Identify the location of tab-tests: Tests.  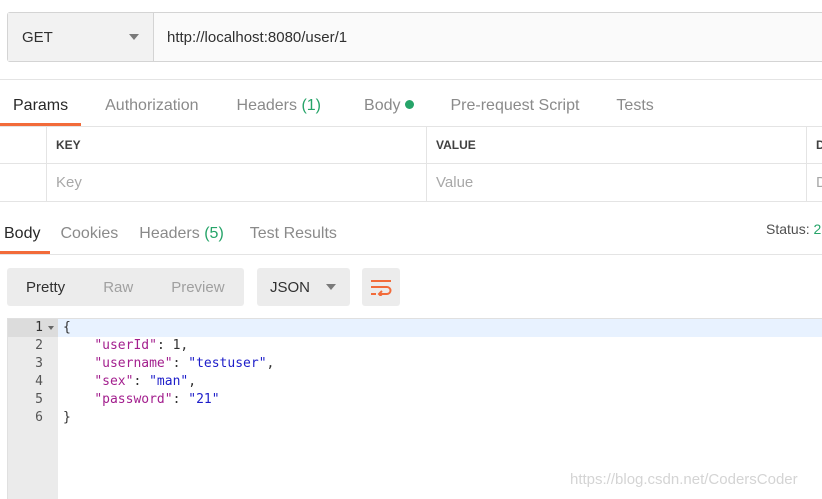
(634, 106).